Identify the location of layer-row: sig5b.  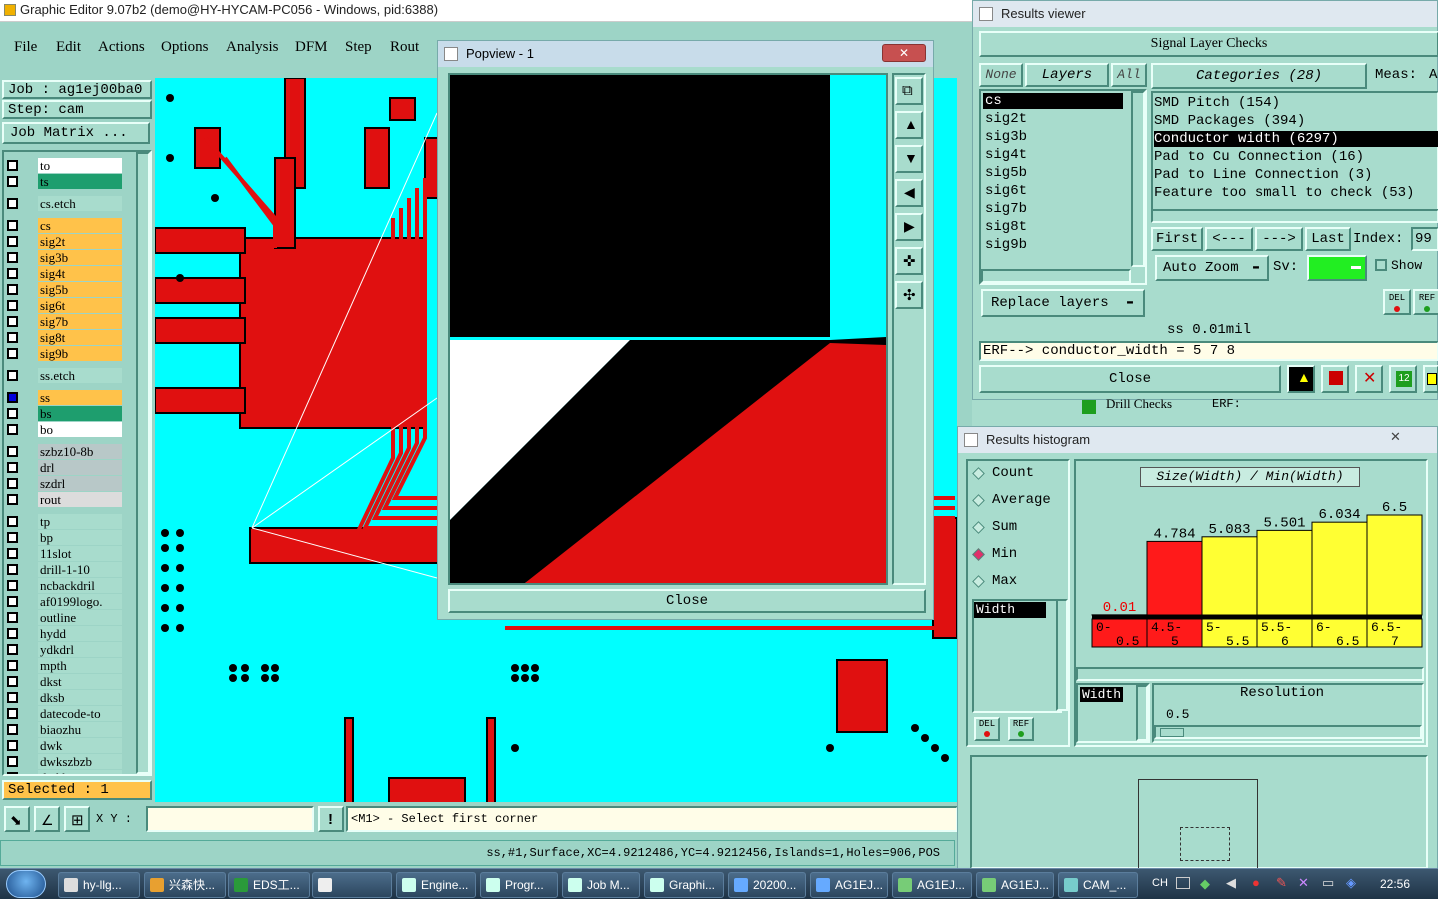
(64, 289).